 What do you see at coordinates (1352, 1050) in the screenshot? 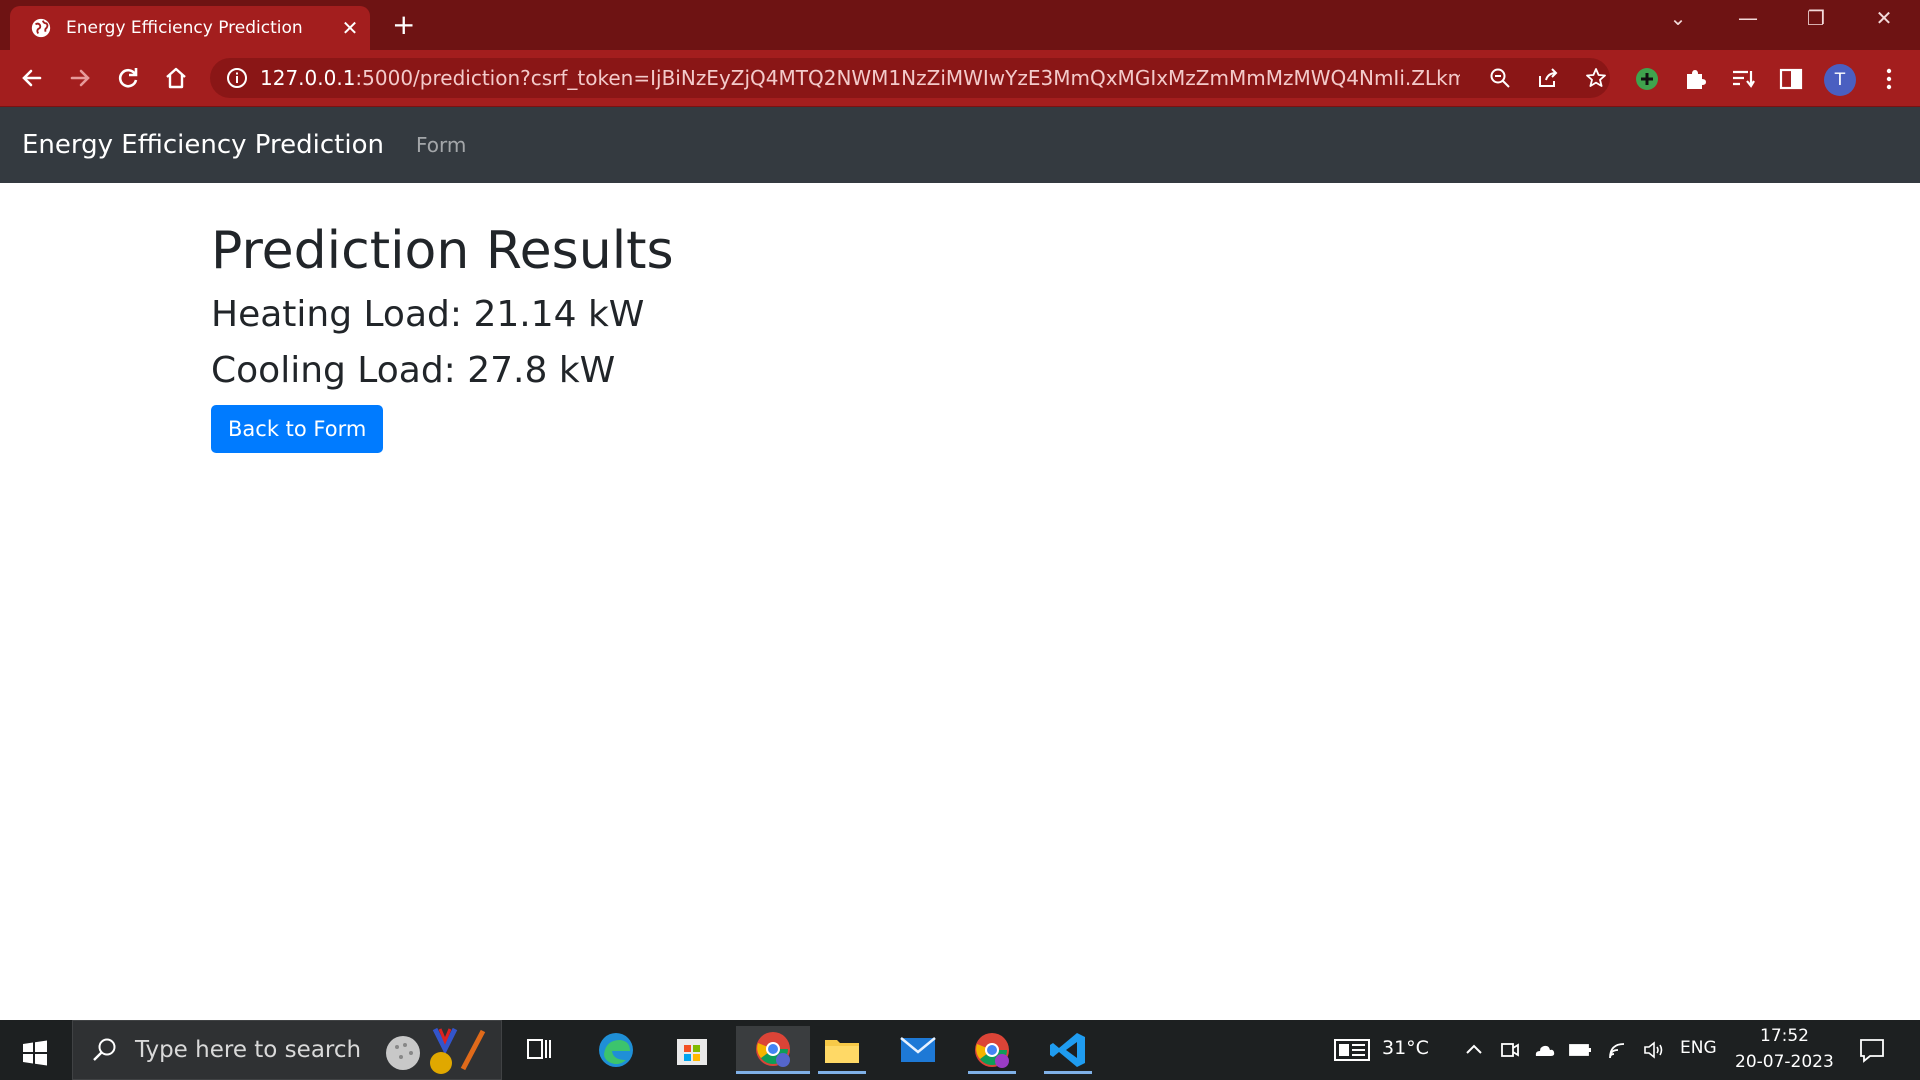
I see `news-widget-icon` at bounding box center [1352, 1050].